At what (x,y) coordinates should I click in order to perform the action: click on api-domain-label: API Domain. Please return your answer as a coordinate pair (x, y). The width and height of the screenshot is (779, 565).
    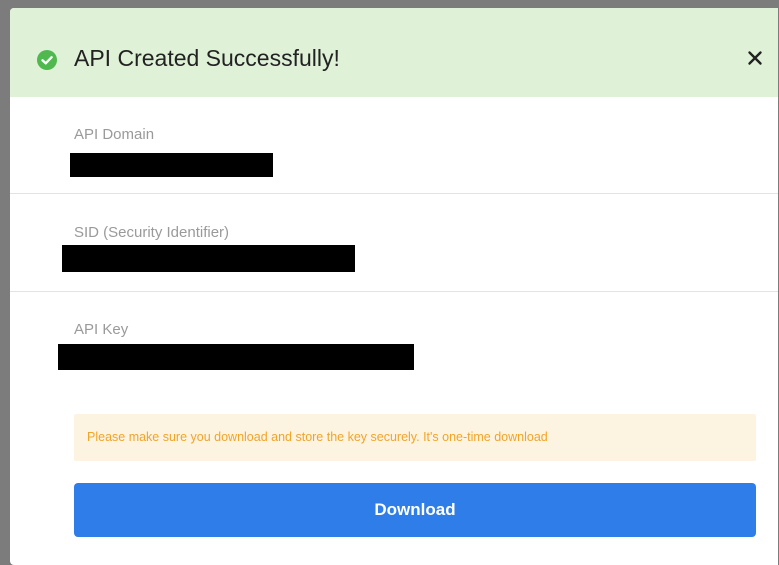
    Looking at the image, I should click on (114, 134).